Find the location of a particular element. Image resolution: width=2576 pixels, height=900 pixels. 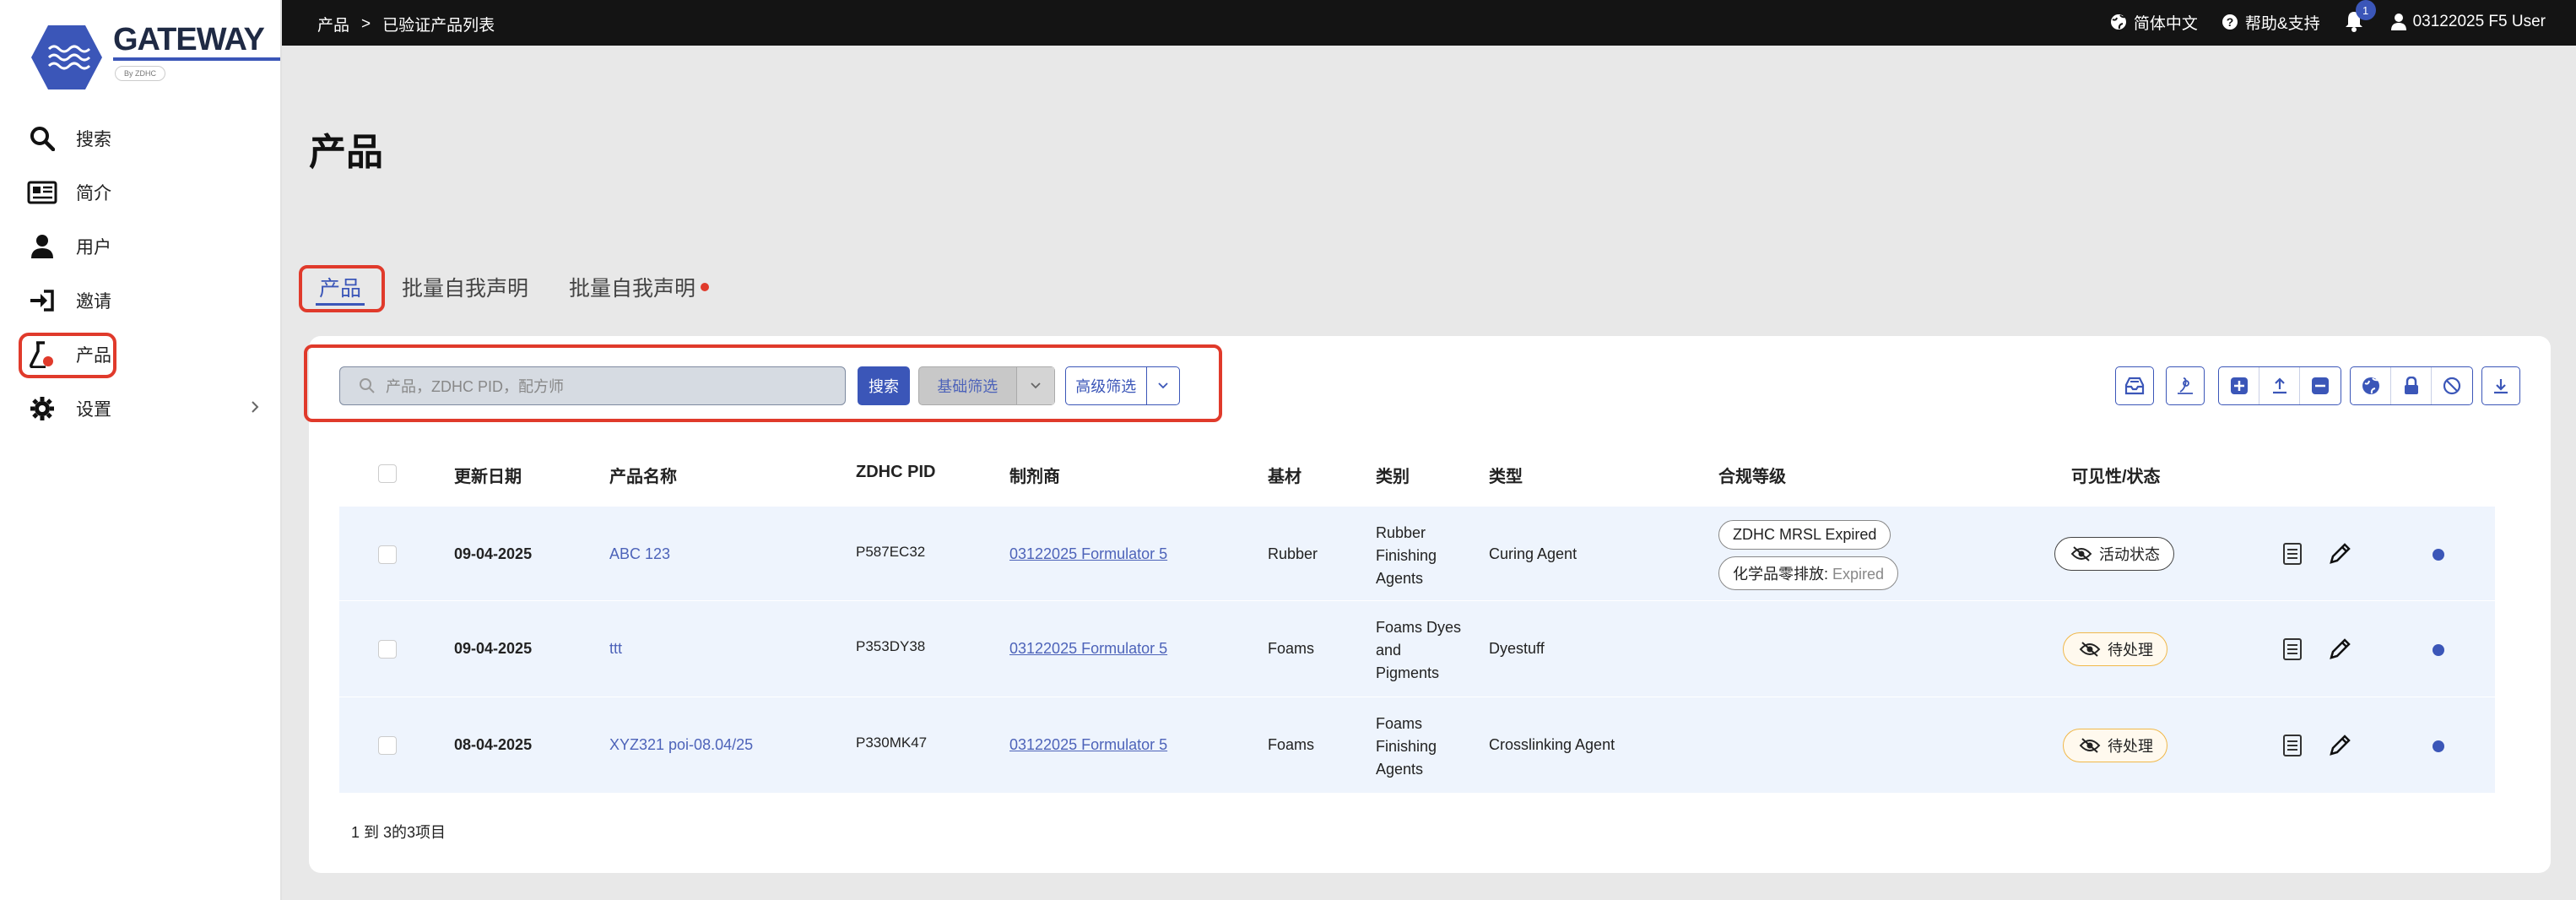

product-name-link: ABC 123 is located at coordinates (639, 554).